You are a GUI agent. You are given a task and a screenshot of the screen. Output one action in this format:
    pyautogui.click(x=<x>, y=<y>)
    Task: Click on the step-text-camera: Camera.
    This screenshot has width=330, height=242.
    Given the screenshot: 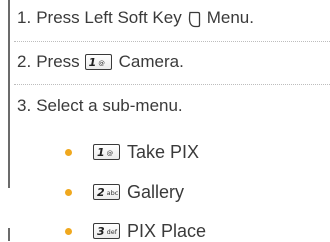 What is the action you would take?
    pyautogui.click(x=151, y=61)
    